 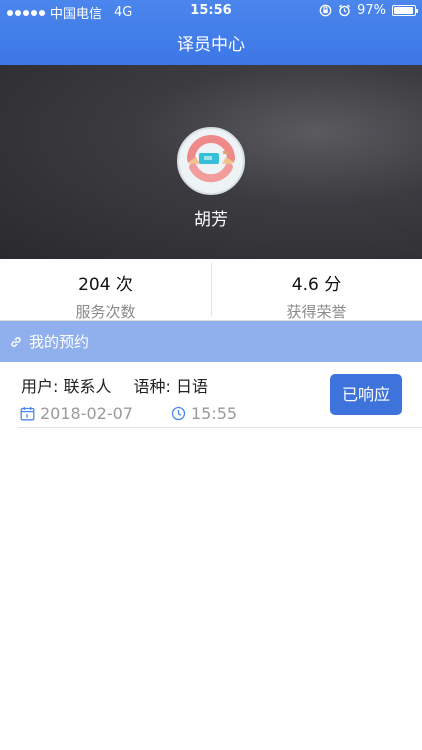 I want to click on clock-icon, so click(x=178, y=413).